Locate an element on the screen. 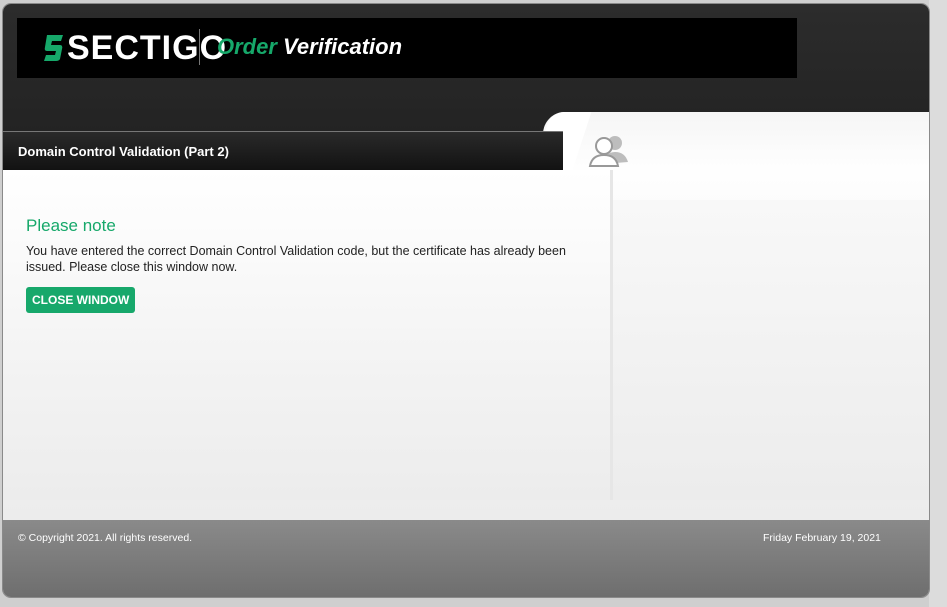 This screenshot has width=947, height=607. logo-divider is located at coordinates (199, 47).